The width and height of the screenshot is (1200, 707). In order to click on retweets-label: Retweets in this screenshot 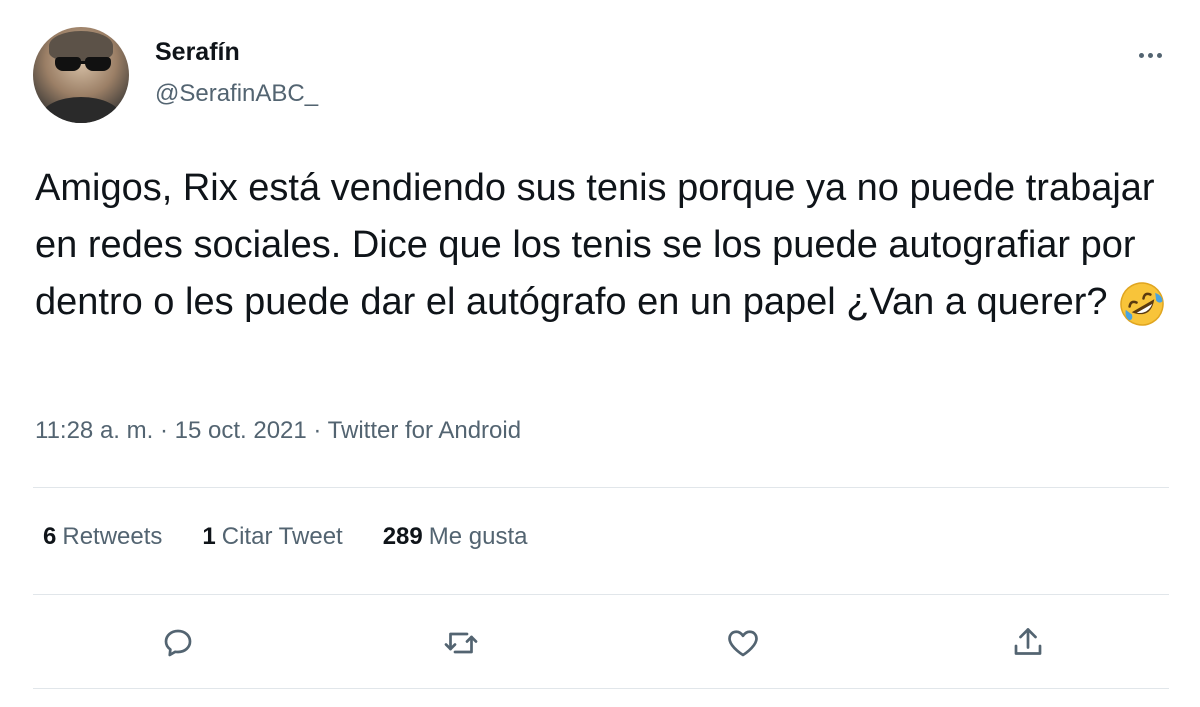, I will do `click(112, 536)`.